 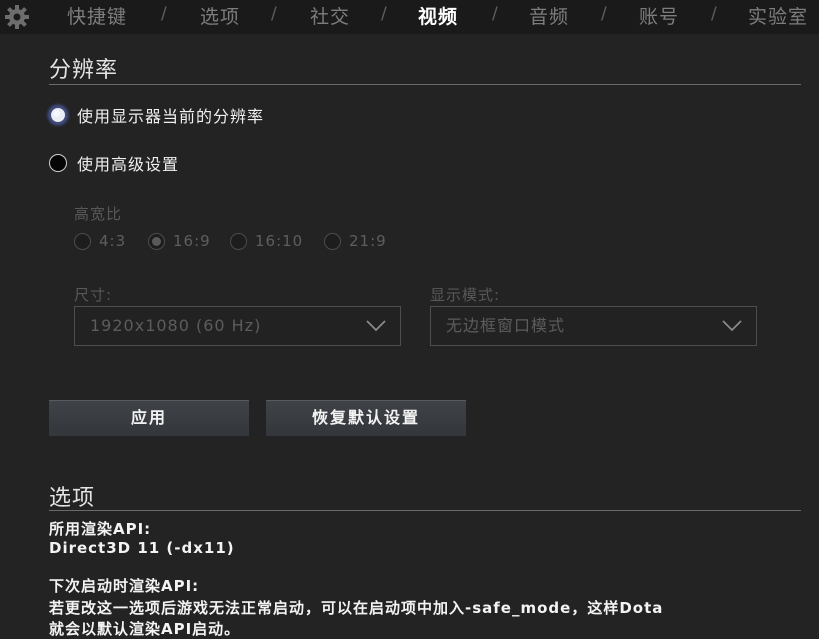 What do you see at coordinates (220, 15) in the screenshot?
I see `tab-options: 选项` at bounding box center [220, 15].